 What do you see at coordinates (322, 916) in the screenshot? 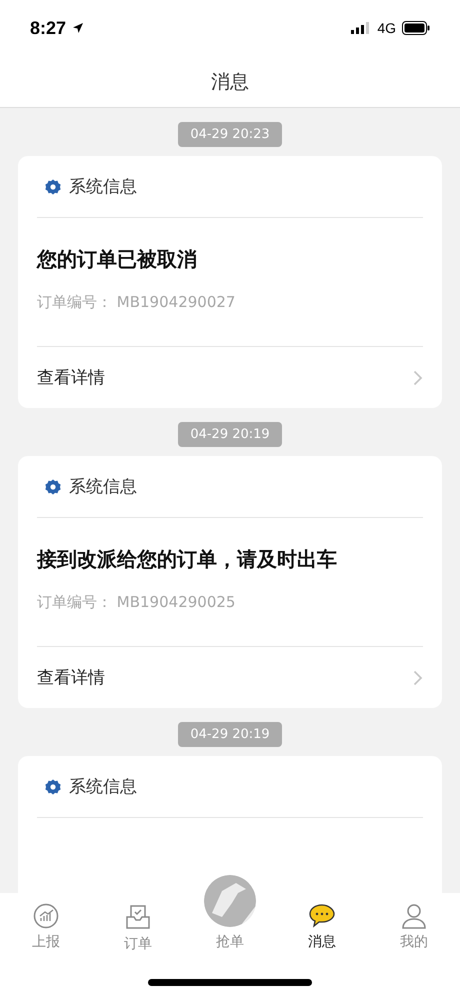
I see `chat-bubble-icon` at bounding box center [322, 916].